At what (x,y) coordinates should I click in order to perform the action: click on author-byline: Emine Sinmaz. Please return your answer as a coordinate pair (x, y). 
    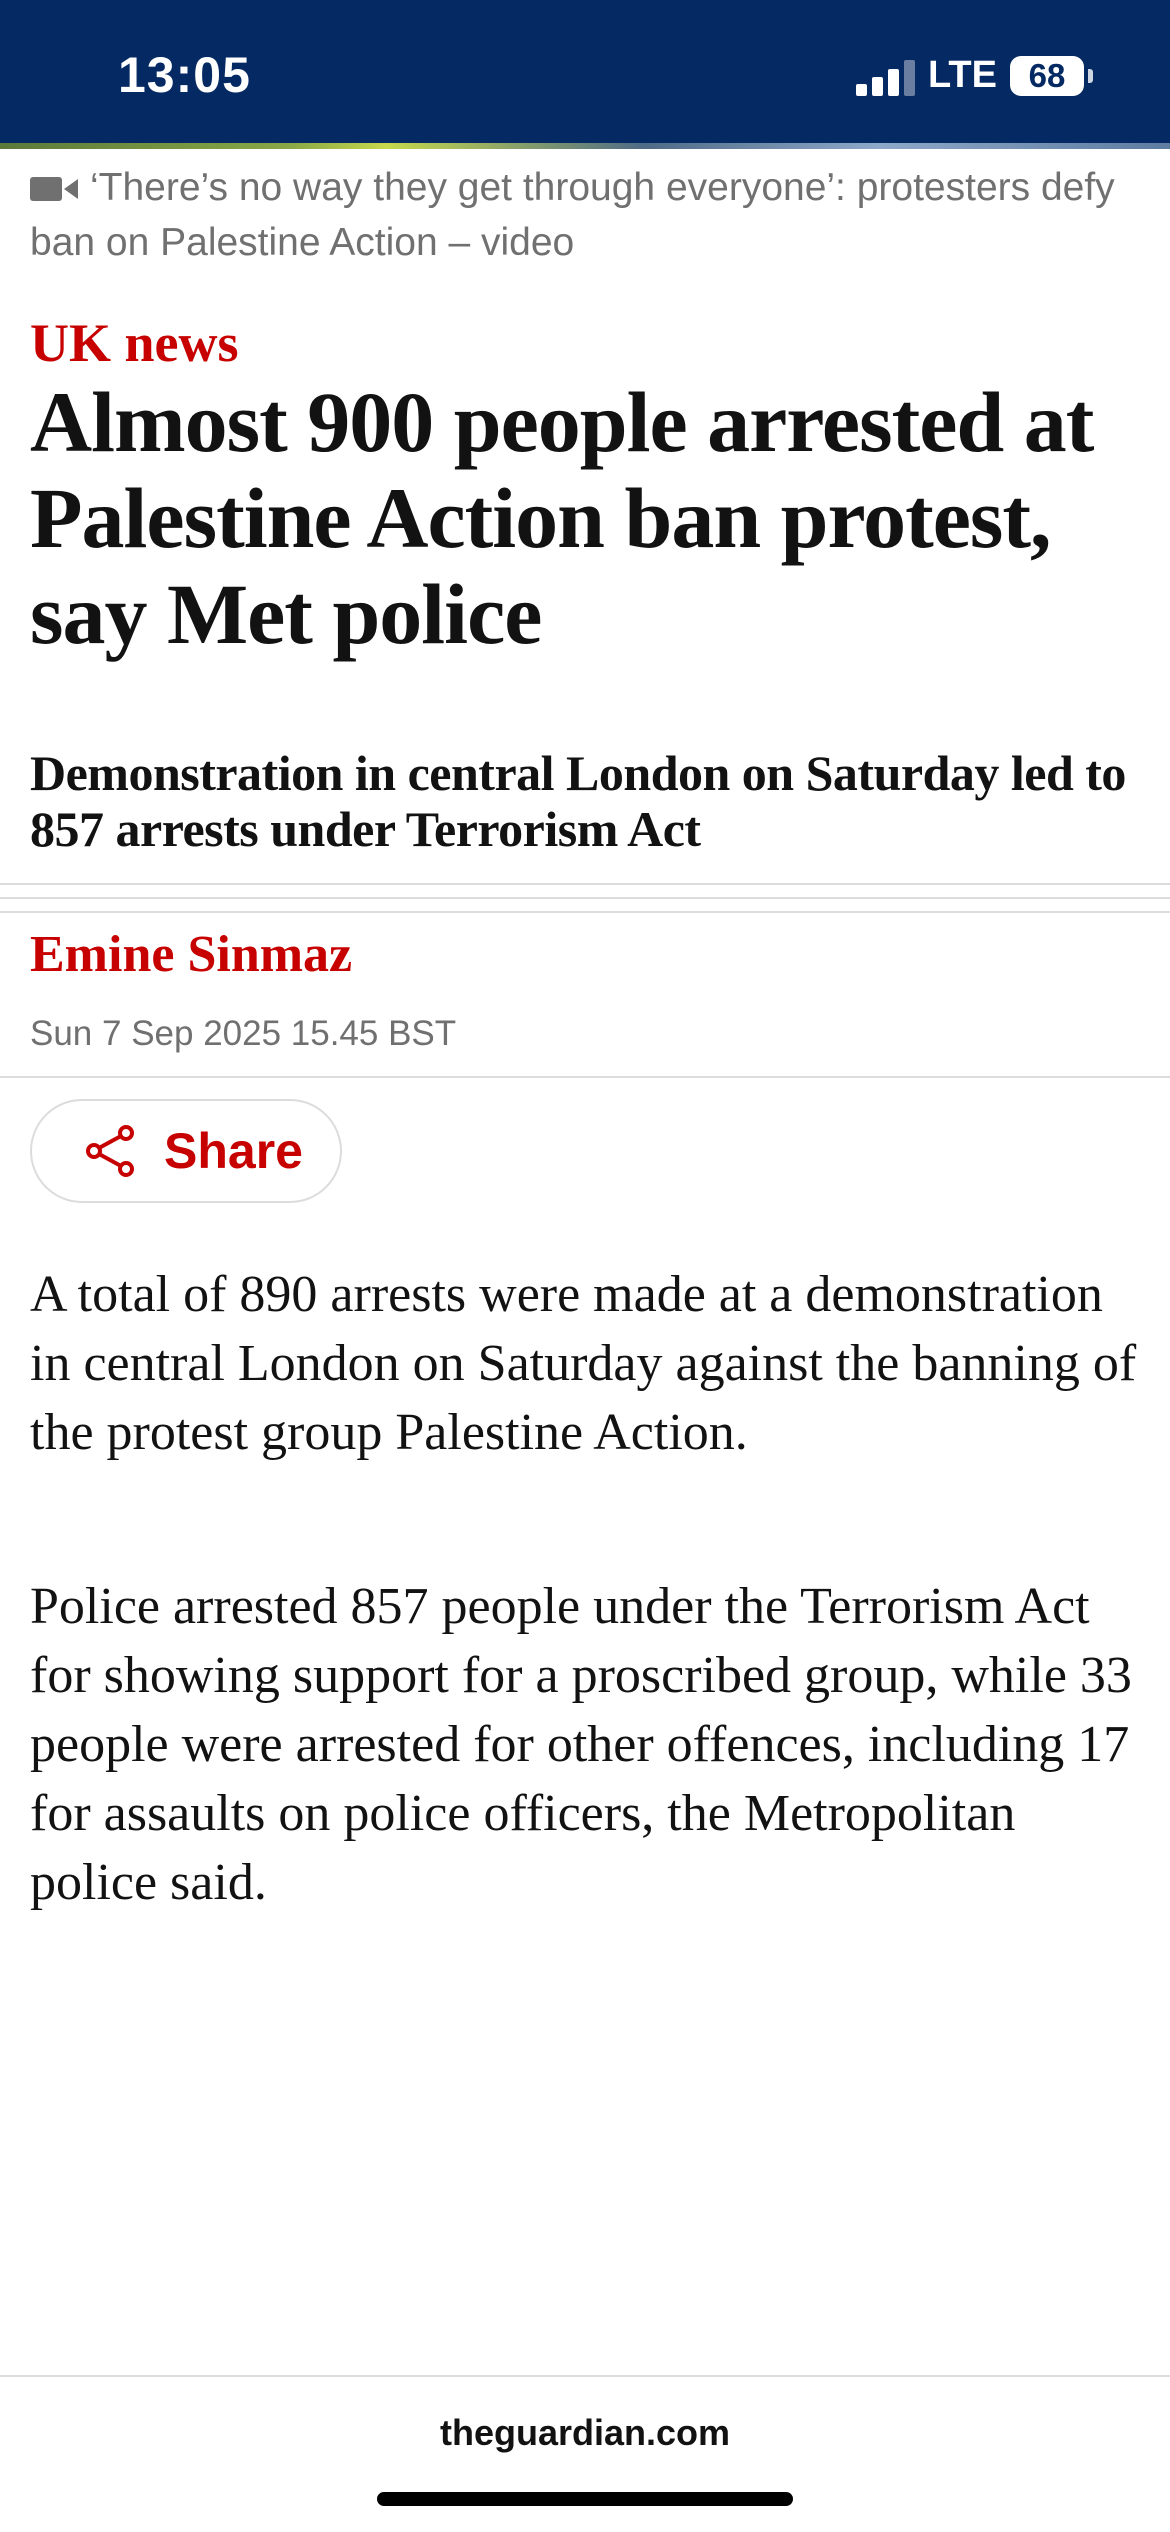
    Looking at the image, I should click on (191, 954).